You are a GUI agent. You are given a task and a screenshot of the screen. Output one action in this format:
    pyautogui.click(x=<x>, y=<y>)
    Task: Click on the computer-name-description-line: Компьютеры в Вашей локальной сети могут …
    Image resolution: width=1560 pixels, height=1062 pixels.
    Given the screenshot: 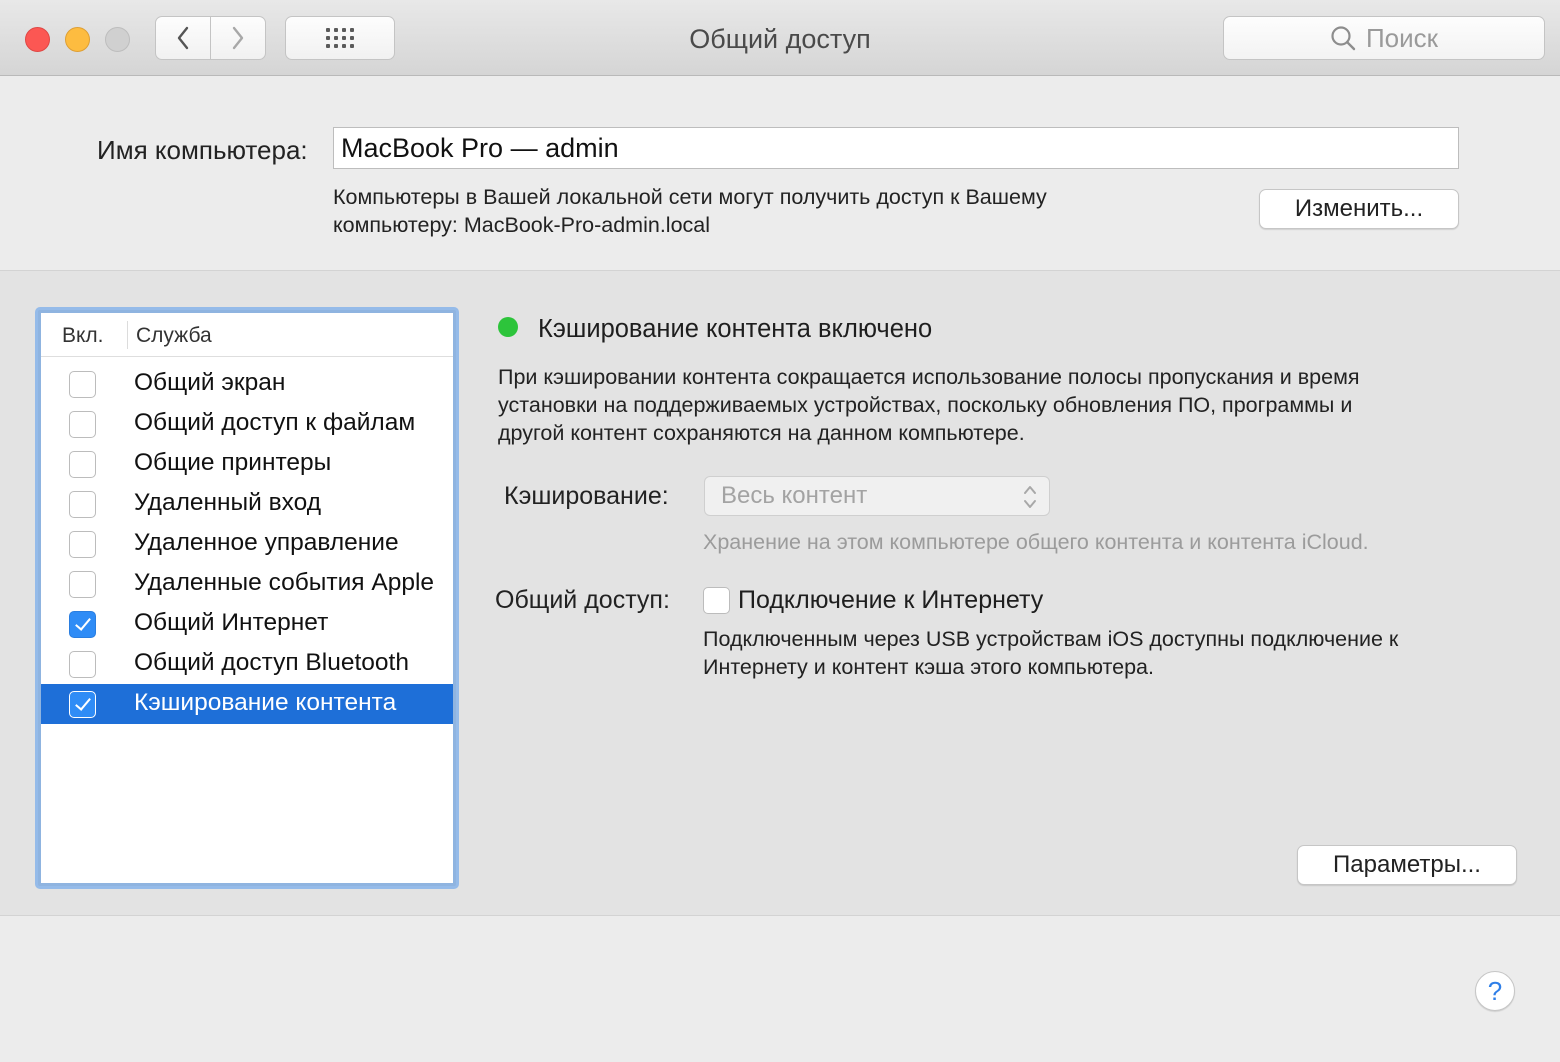 What is the action you would take?
    pyautogui.click(x=690, y=197)
    